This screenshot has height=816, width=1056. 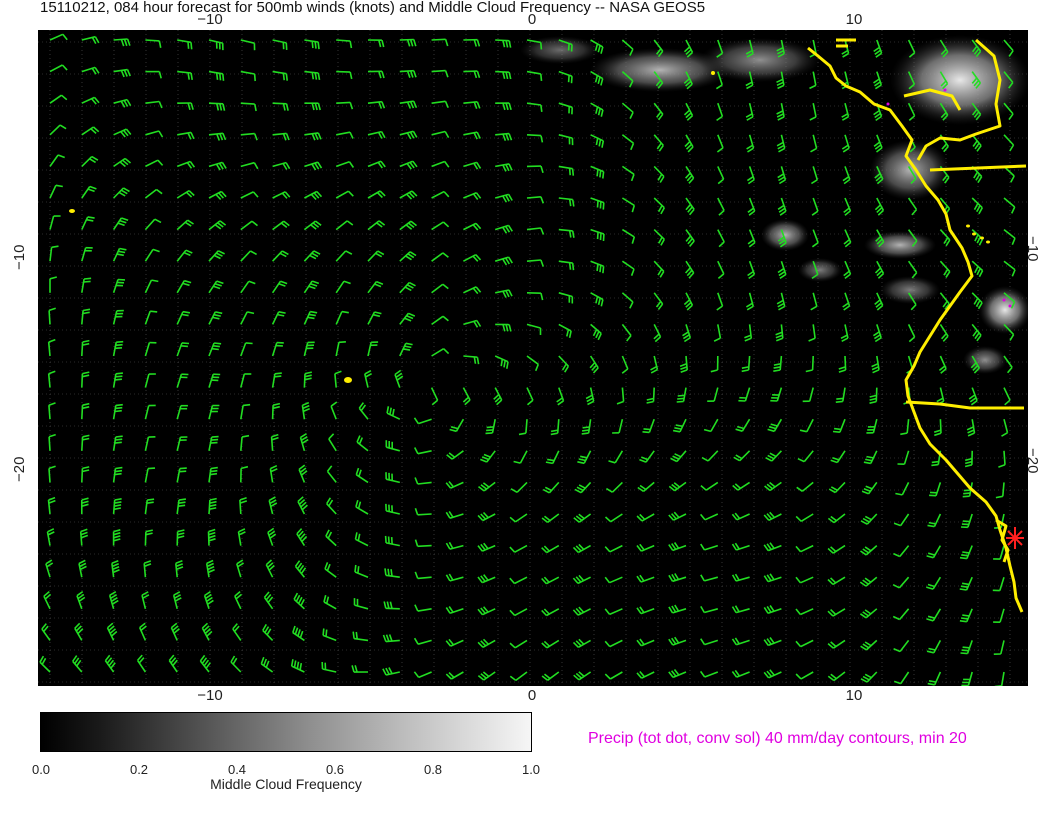 I want to click on x-tick-top: −10, so click(x=210, y=19).